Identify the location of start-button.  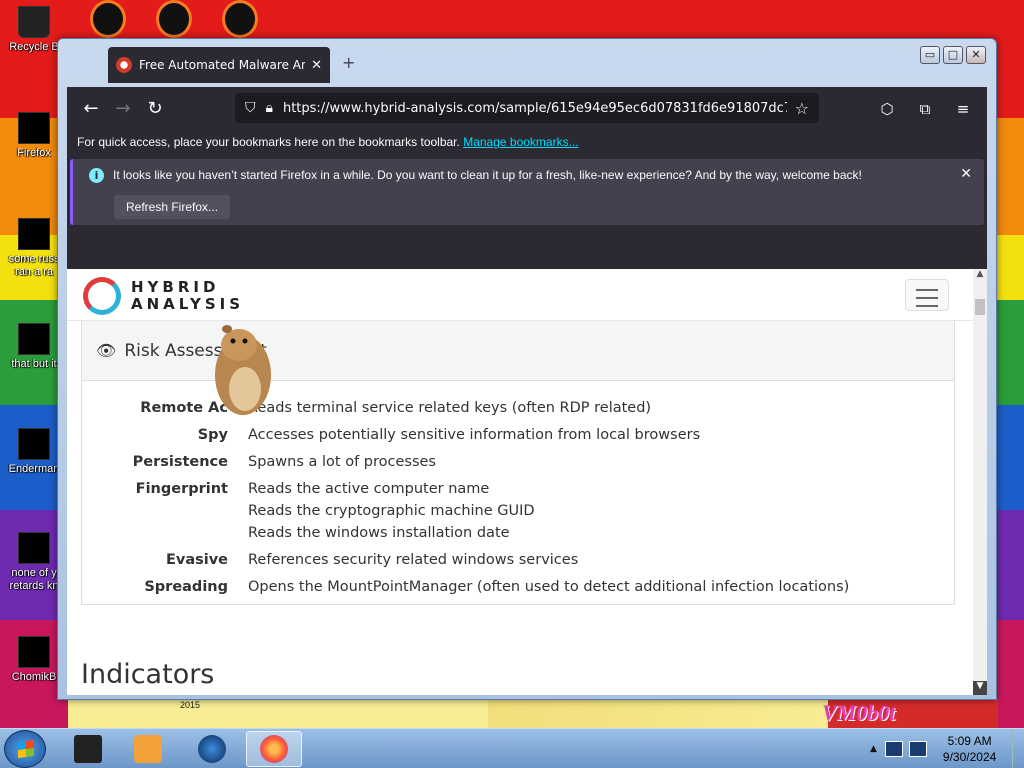
(25, 749).